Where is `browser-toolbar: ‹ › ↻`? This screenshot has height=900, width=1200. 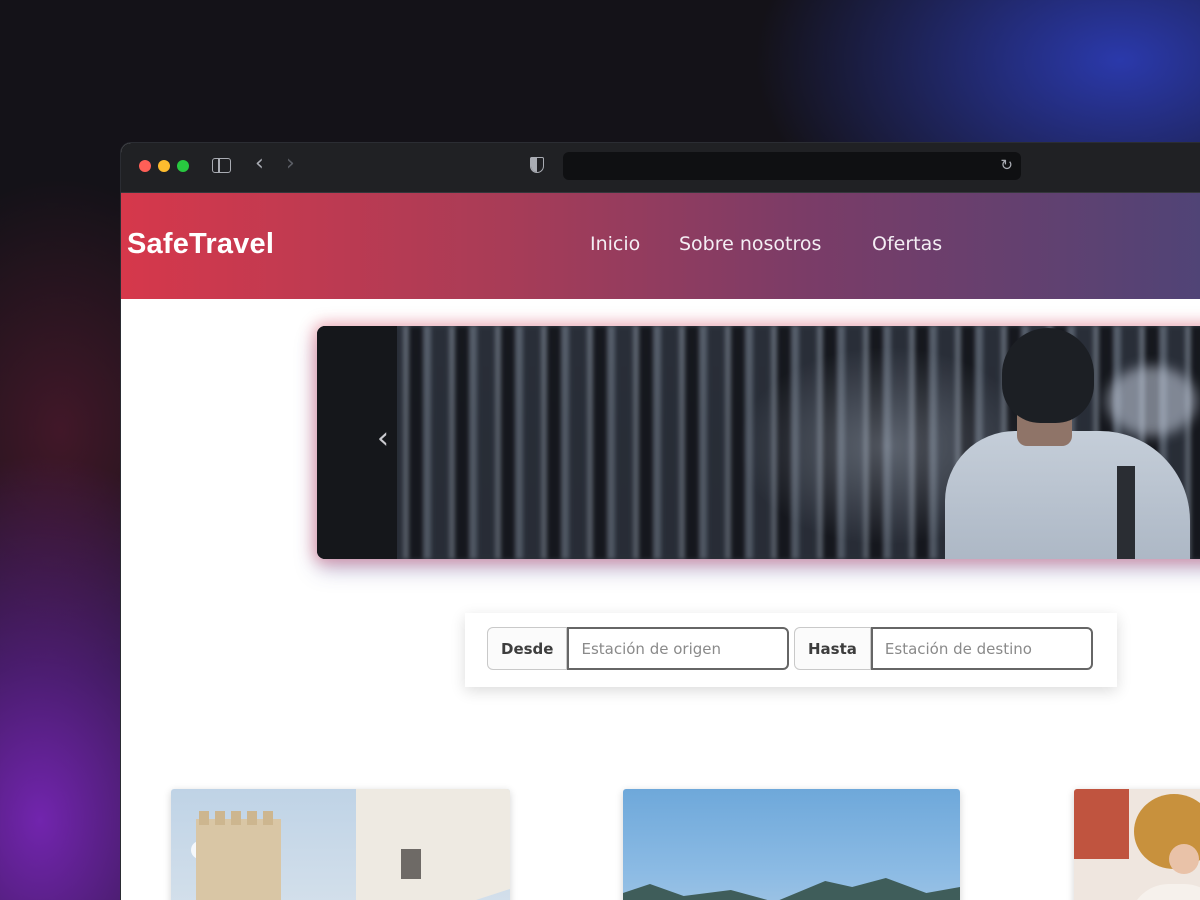 browser-toolbar: ‹ › ↻ is located at coordinates (660, 168).